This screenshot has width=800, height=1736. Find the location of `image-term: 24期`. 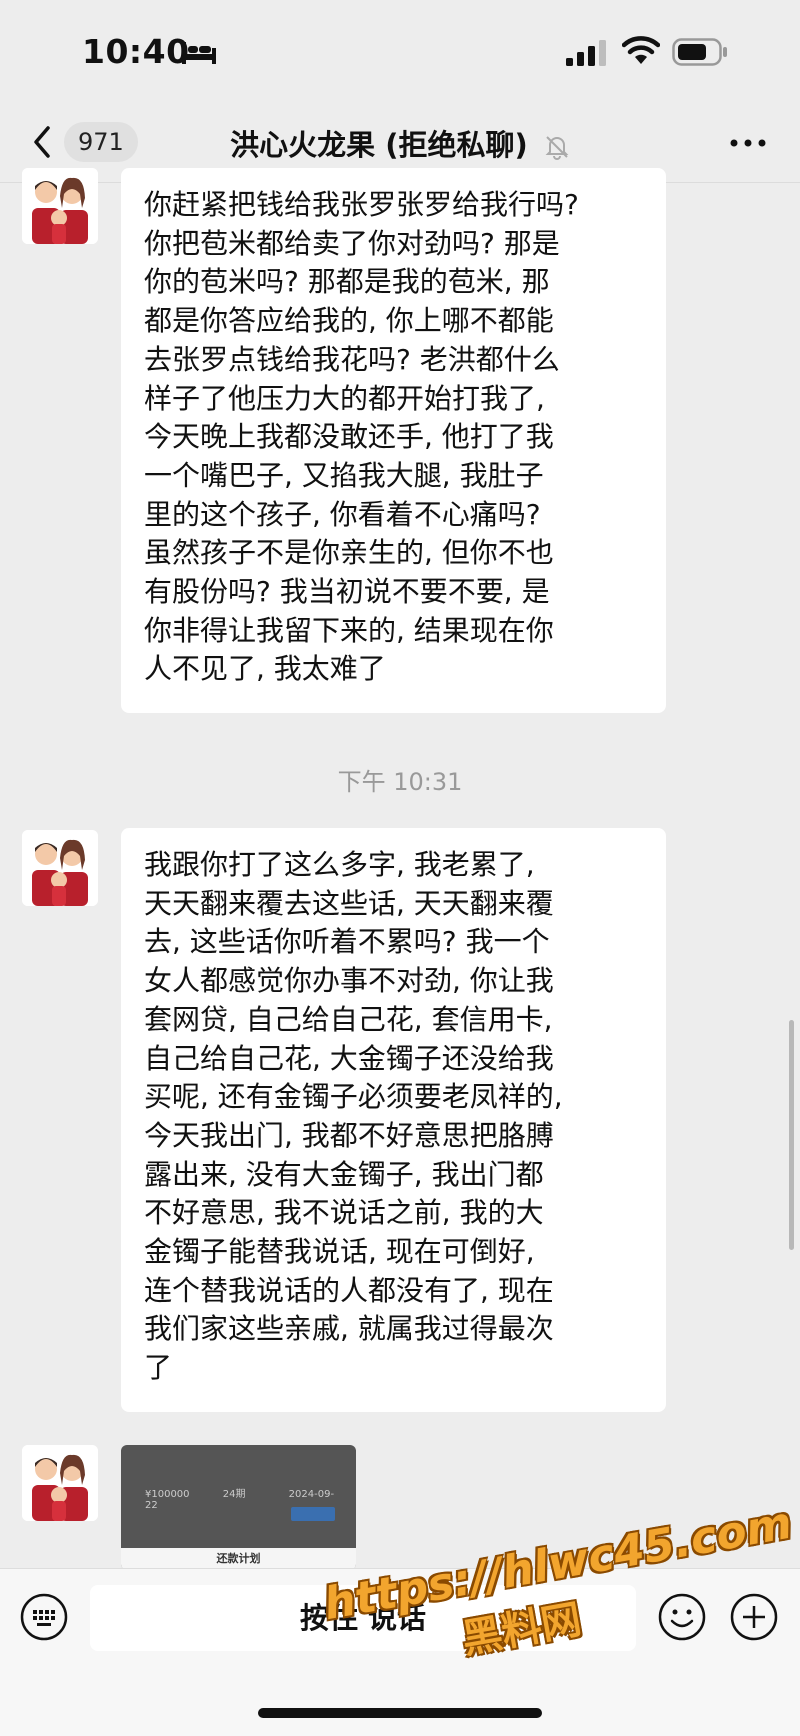

image-term: 24期 is located at coordinates (234, 1494).